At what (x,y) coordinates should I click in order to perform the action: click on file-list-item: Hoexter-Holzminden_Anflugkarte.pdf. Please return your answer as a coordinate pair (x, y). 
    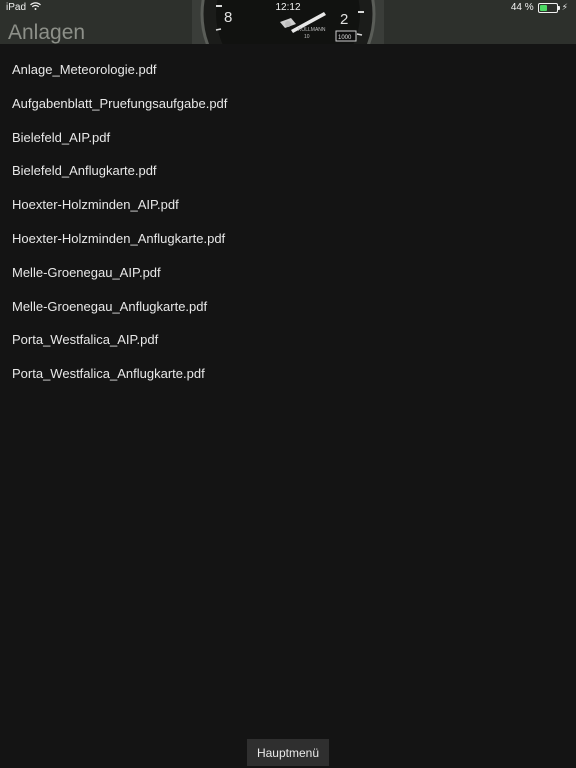
    Looking at the image, I should click on (288, 239).